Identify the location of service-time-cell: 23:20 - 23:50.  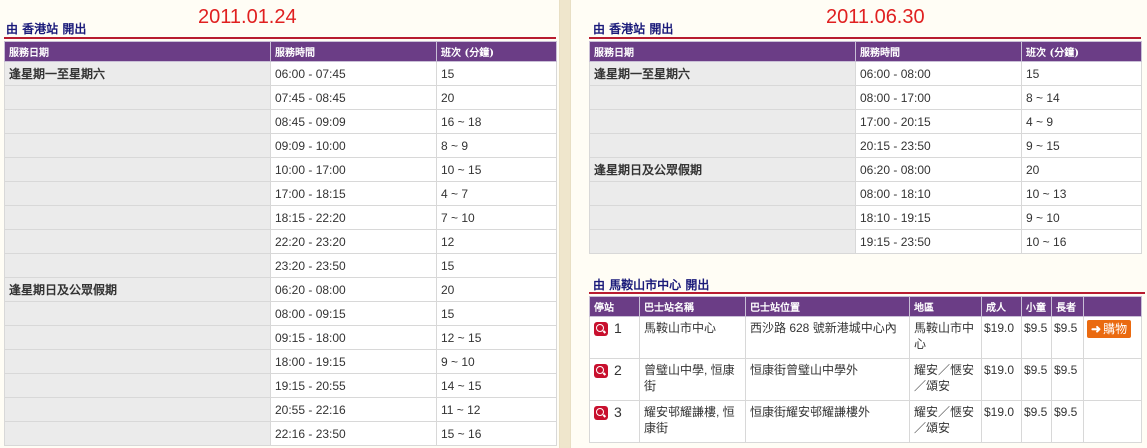
(353, 265).